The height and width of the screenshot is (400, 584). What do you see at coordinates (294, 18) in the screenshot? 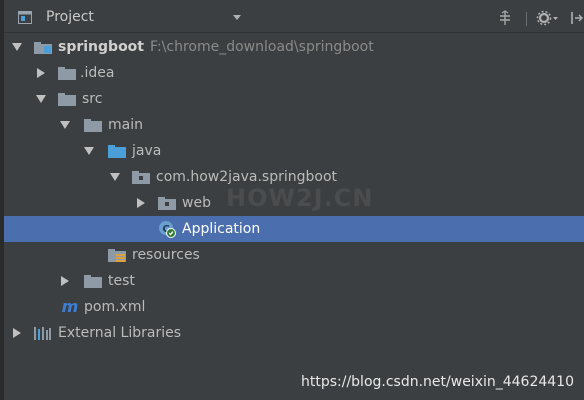
I see `project-panel-header: Project` at bounding box center [294, 18].